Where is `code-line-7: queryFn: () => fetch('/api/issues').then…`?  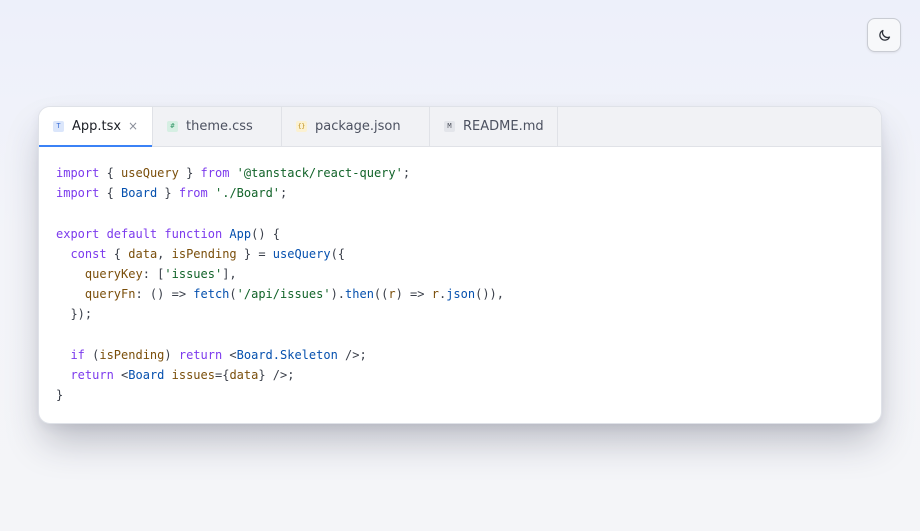
code-line-7: queryFn: () => fetch('/api/issues').then… is located at coordinates (294, 294).